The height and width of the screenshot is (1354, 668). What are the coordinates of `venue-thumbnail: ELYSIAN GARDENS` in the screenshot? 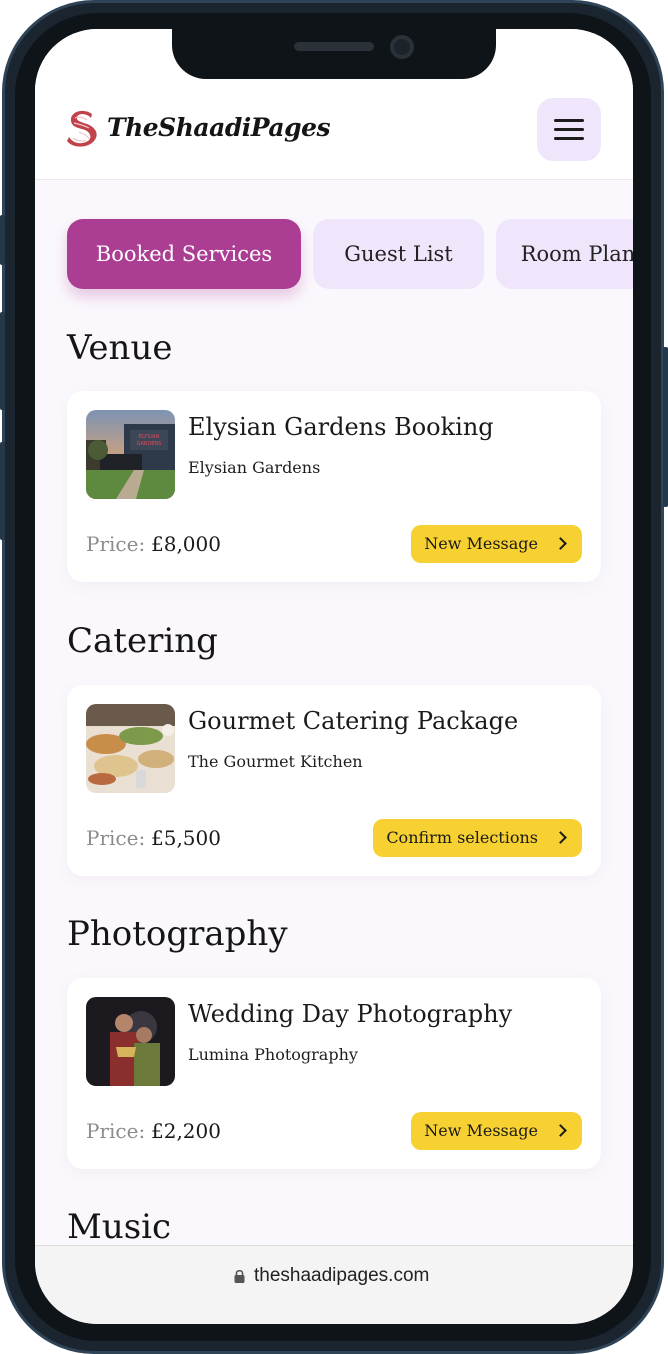 It's located at (130, 454).